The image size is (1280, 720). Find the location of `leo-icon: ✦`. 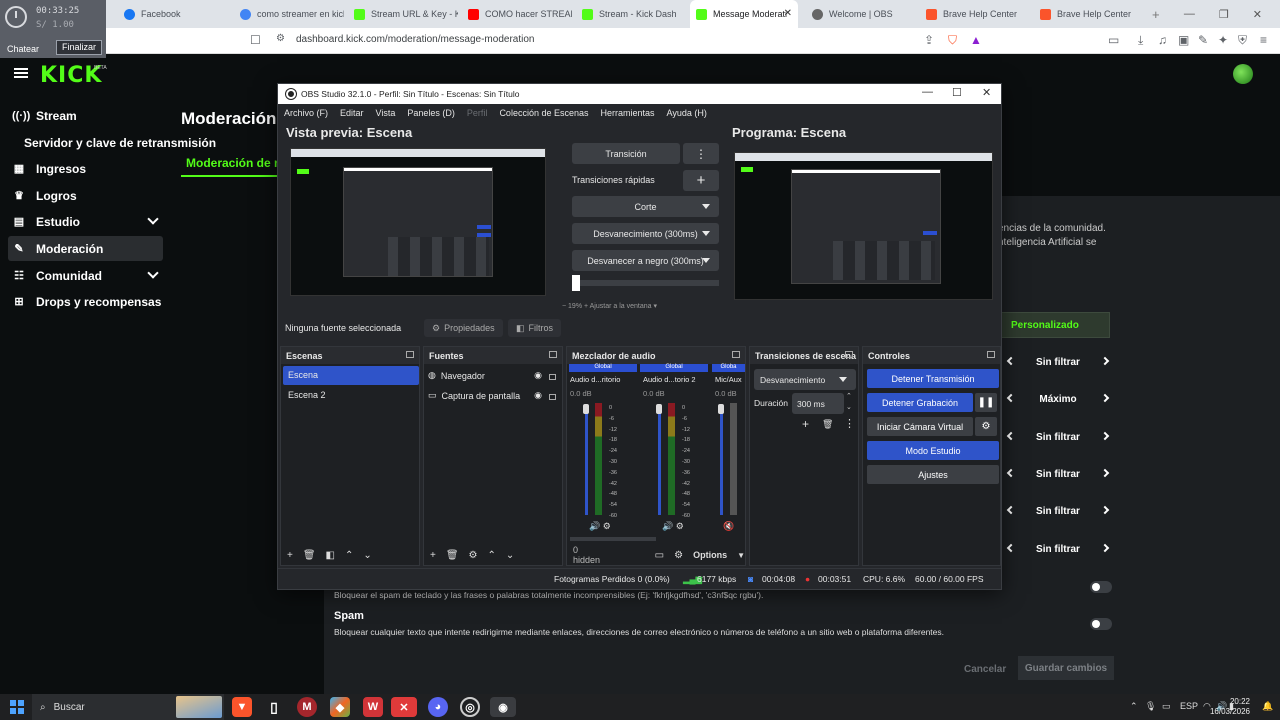

leo-icon: ✦ is located at coordinates (1223, 40).